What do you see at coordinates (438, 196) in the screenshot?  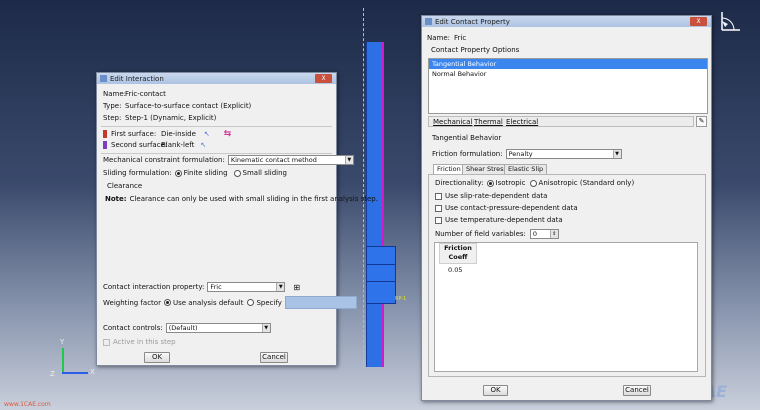 I see `slip-rate-checkbox` at bounding box center [438, 196].